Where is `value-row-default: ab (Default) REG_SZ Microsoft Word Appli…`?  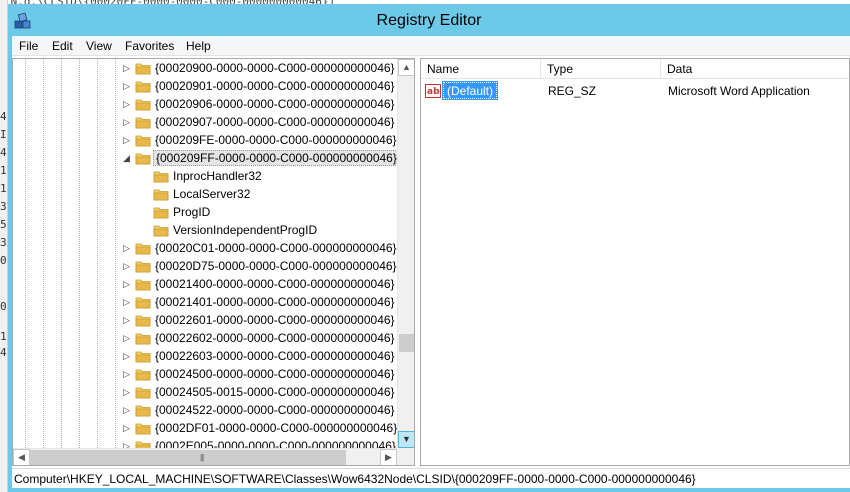
value-row-default: ab (Default) REG_SZ Microsoft Word Appli… is located at coordinates (635, 91).